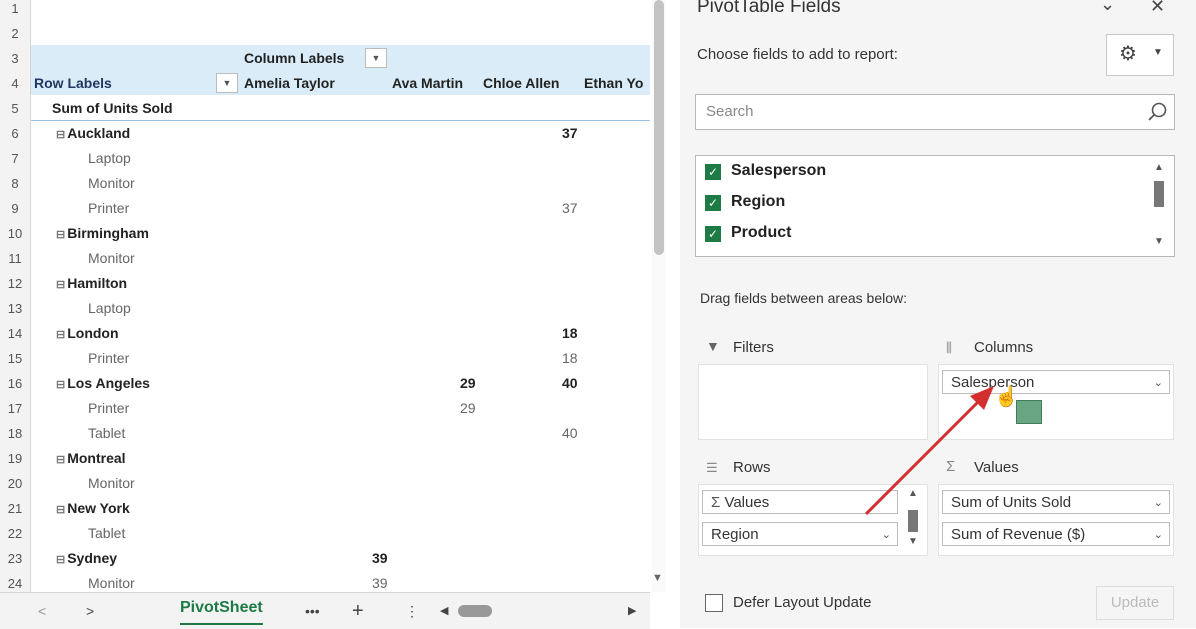 The width and height of the screenshot is (1196, 629). What do you see at coordinates (929, 451) in the screenshot?
I see `annotation-arrow` at bounding box center [929, 451].